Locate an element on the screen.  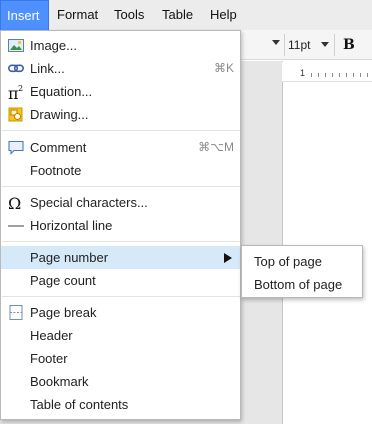
submenu-item-top-of-page: Top of page is located at coordinates (302, 261).